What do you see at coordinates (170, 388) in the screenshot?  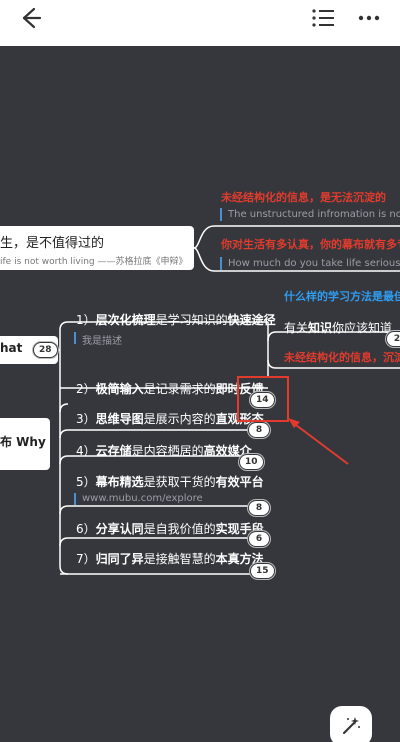 I see `list-item-2: 2）极简输入是记录需求的即时反馈` at bounding box center [170, 388].